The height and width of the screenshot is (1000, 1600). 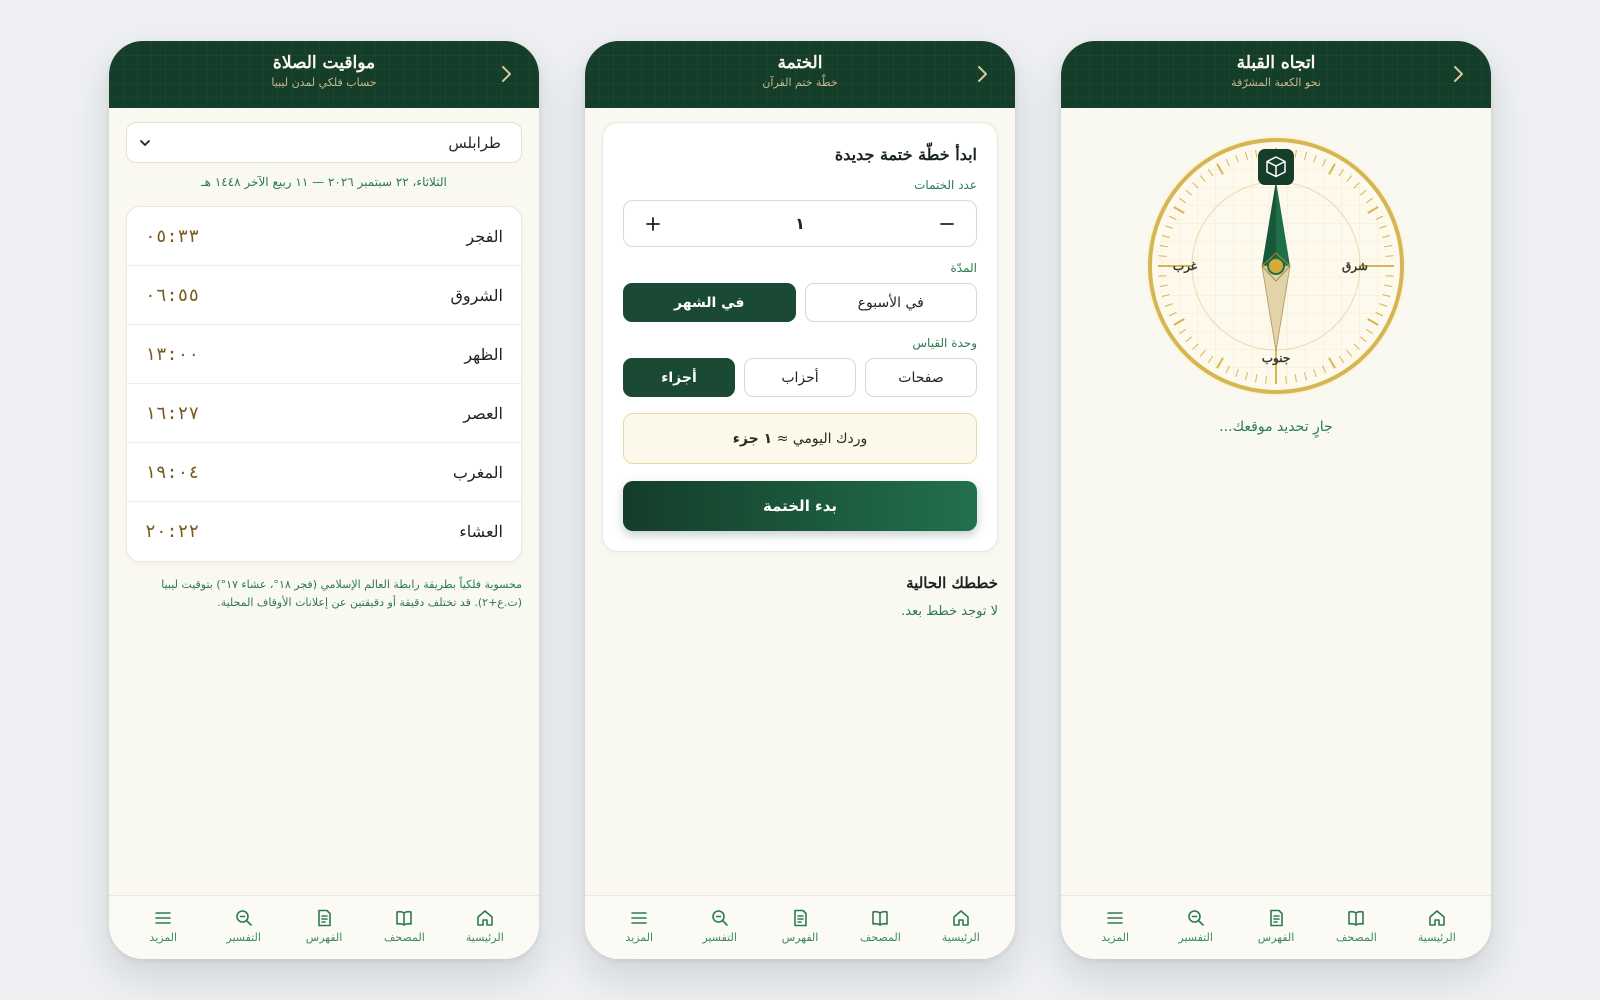 What do you see at coordinates (324, 63) in the screenshot?
I see `page-title: مواقيت الصلاة` at bounding box center [324, 63].